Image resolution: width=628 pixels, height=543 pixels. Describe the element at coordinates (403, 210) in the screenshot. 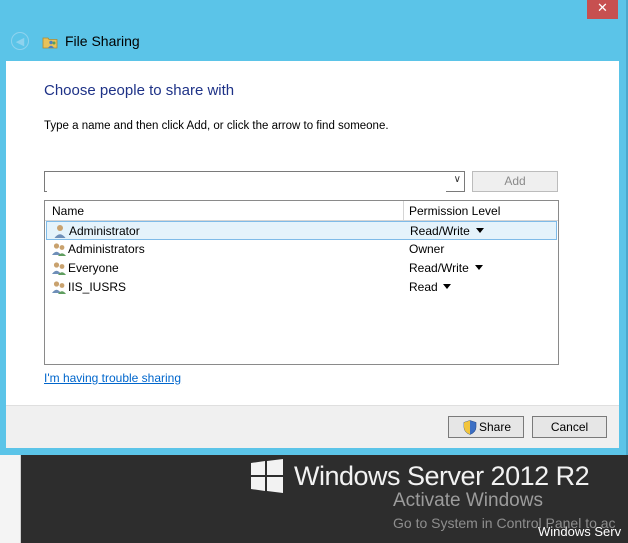

I see `column-separator` at that location.